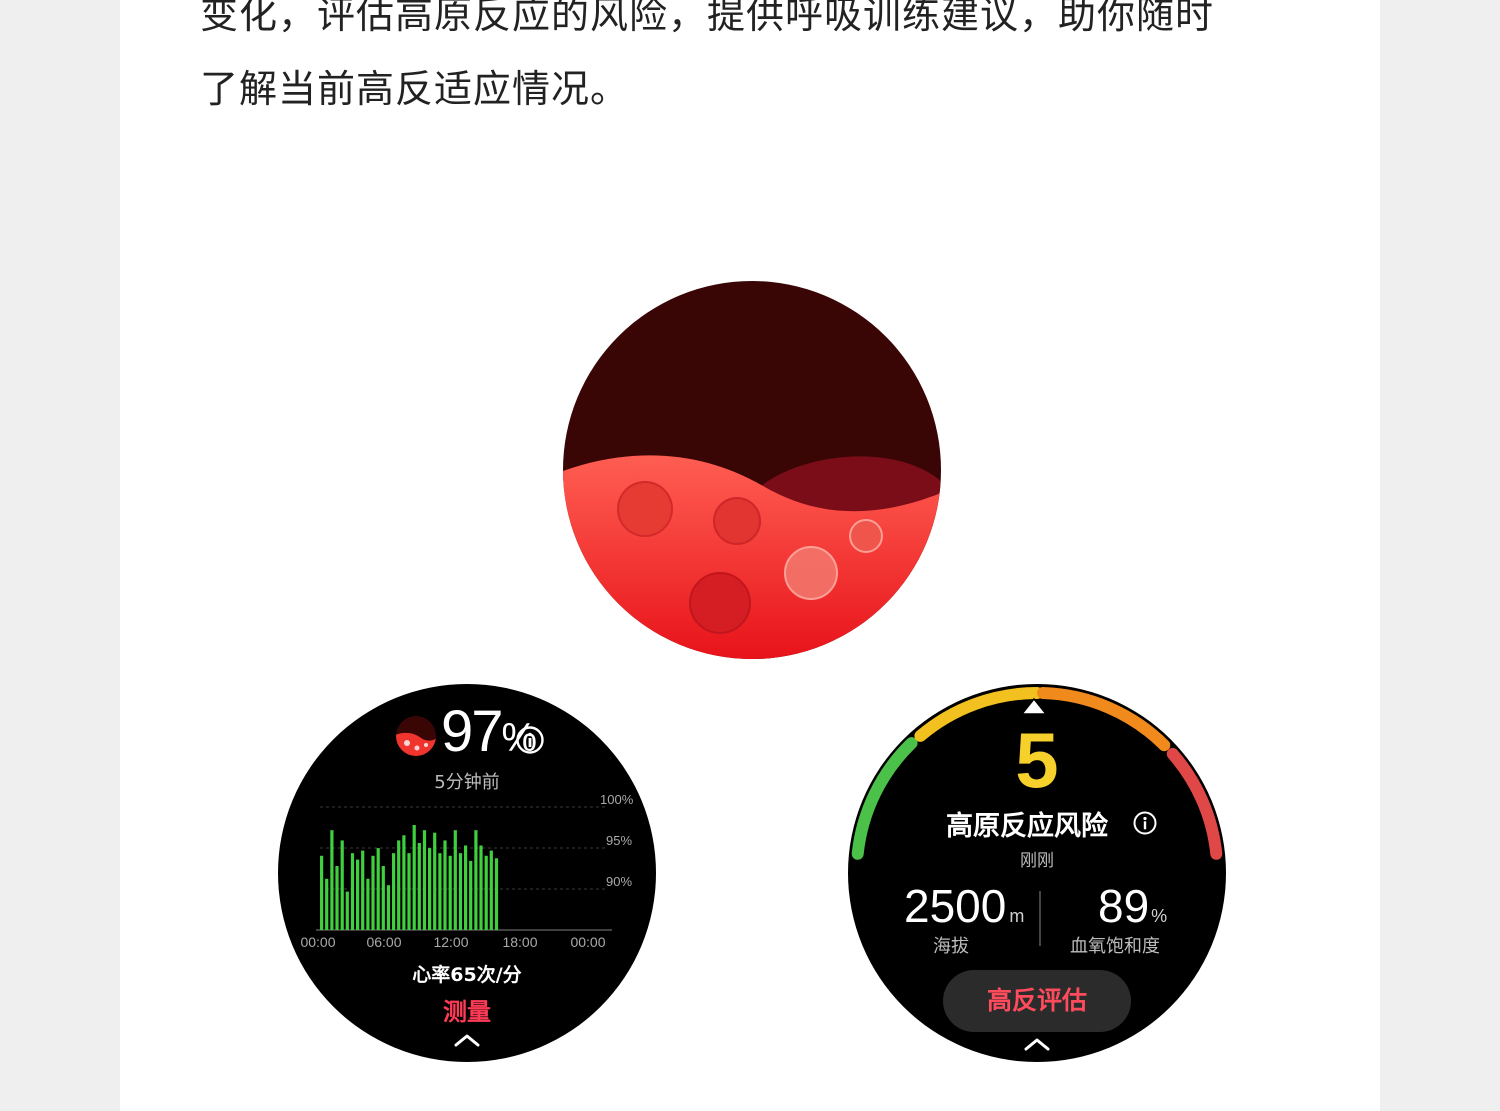 This screenshot has height=1111, width=1500. I want to click on altitude-assessment-button: 高反评估, so click(1037, 1001).